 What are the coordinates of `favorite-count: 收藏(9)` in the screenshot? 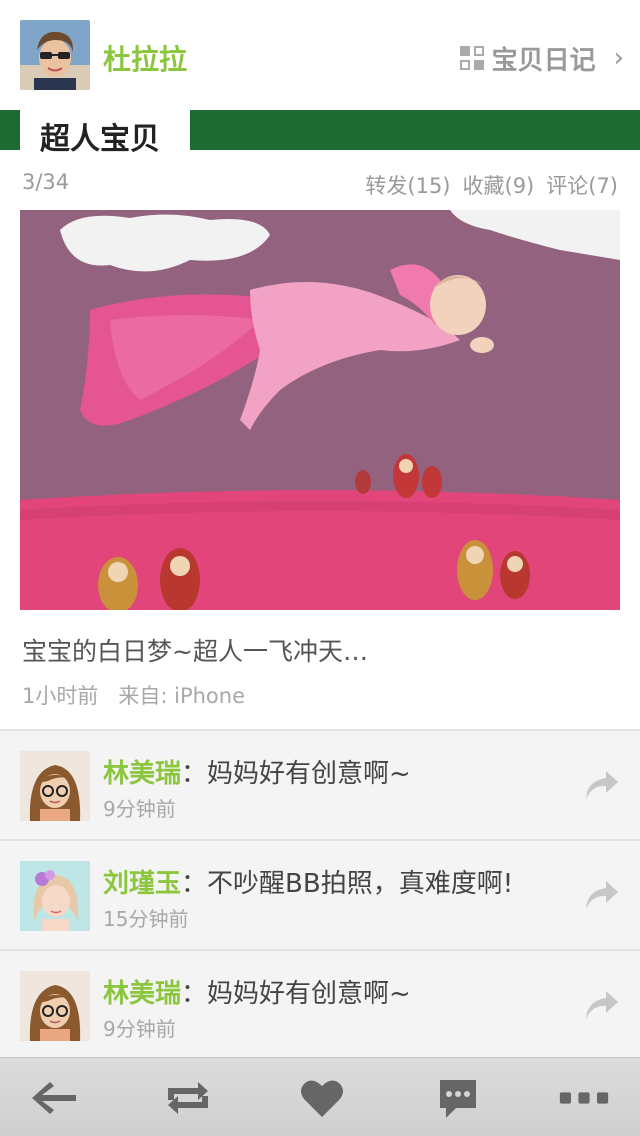 It's located at (499, 185).